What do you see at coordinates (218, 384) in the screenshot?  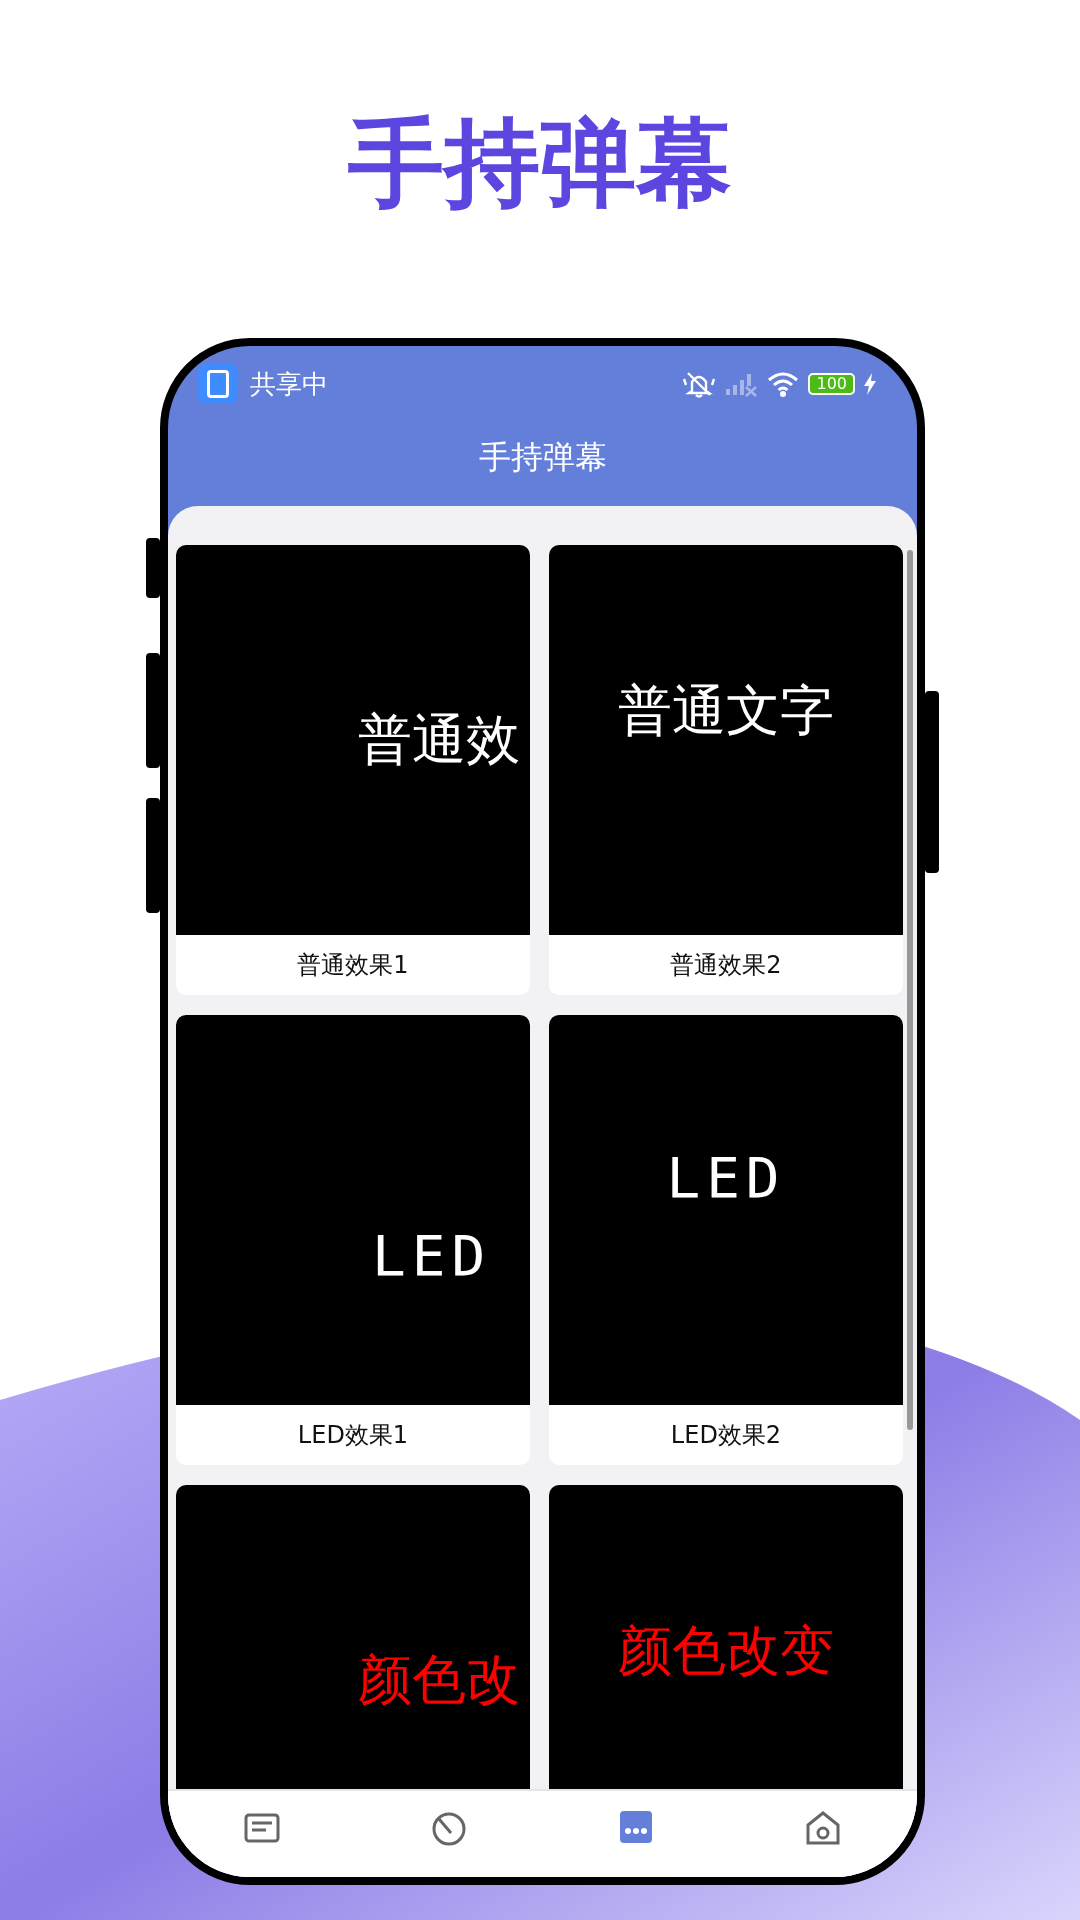 I see `app-icon` at bounding box center [218, 384].